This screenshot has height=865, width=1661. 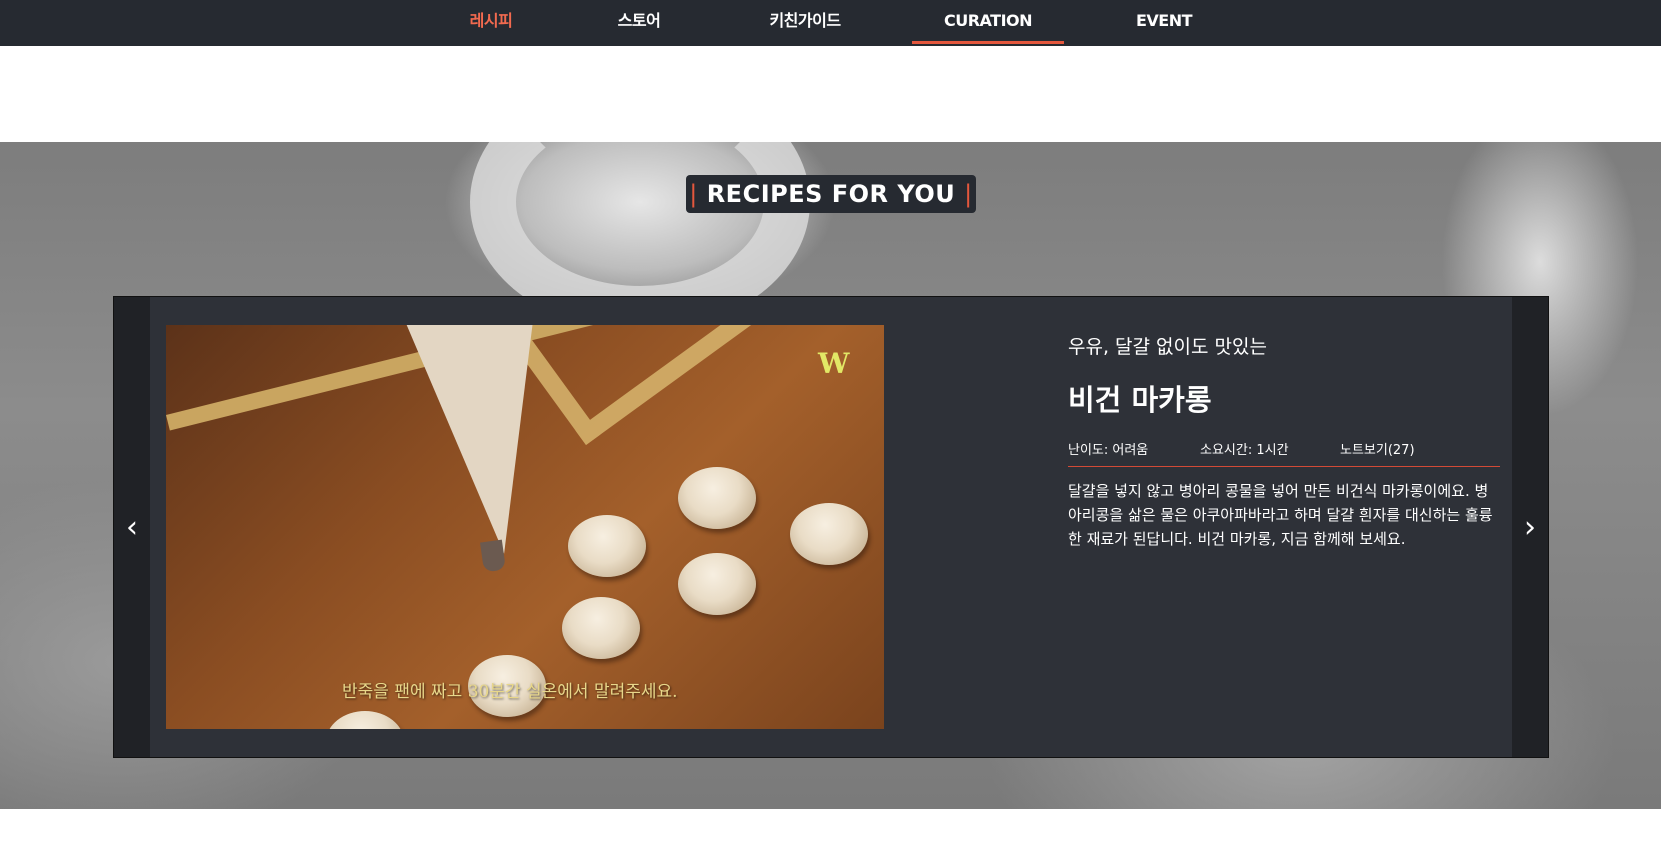 What do you see at coordinates (1244, 450) in the screenshot?
I see `cook-time-label: 소요시간: 1시간` at bounding box center [1244, 450].